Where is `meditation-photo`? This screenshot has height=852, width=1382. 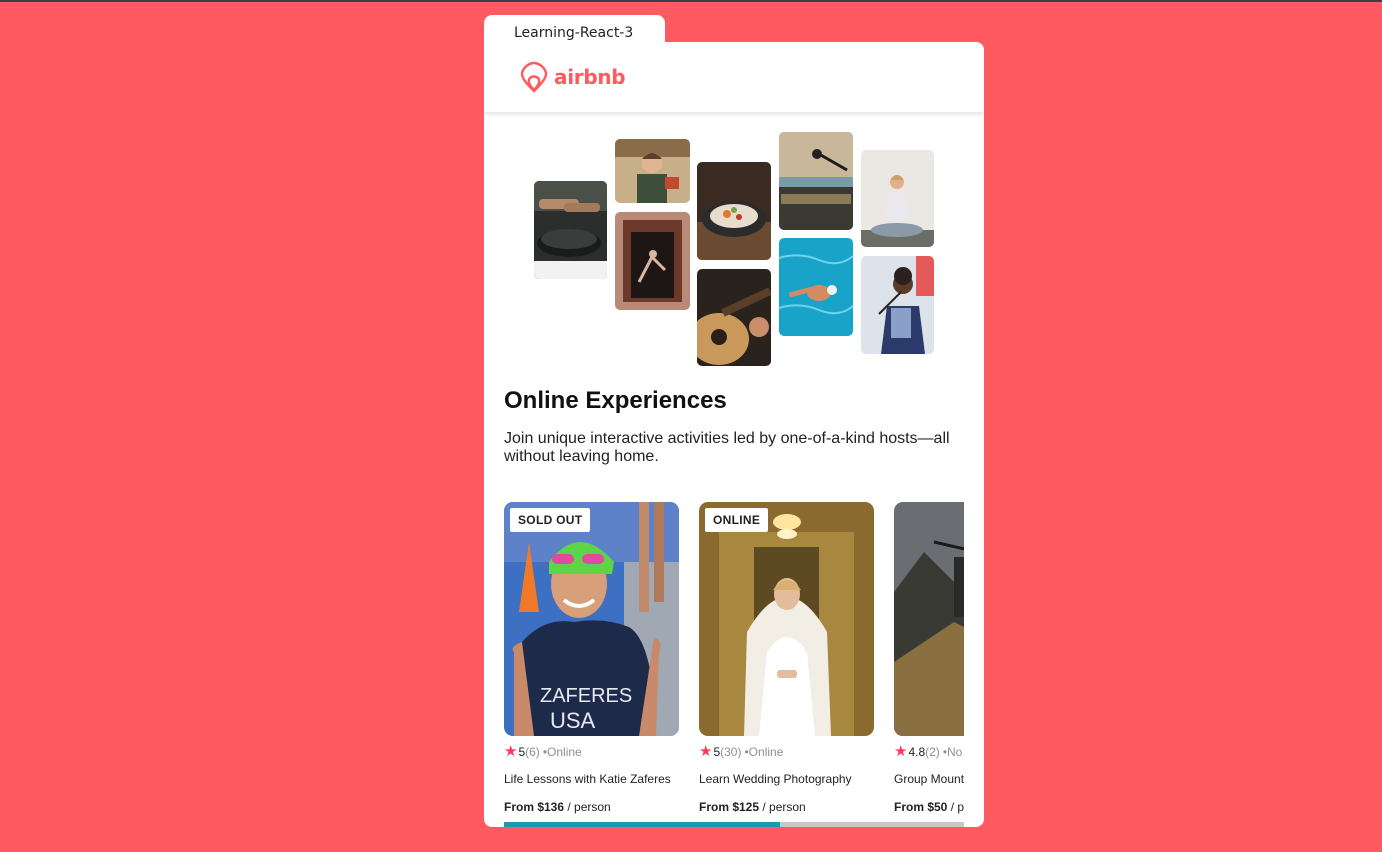 meditation-photo is located at coordinates (897, 198).